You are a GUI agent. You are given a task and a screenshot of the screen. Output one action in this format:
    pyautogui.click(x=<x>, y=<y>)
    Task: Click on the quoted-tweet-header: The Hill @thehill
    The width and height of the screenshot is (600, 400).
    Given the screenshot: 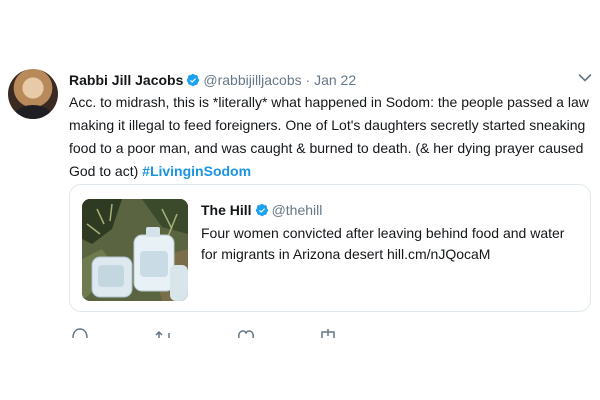 What is the action you would take?
    pyautogui.click(x=261, y=210)
    